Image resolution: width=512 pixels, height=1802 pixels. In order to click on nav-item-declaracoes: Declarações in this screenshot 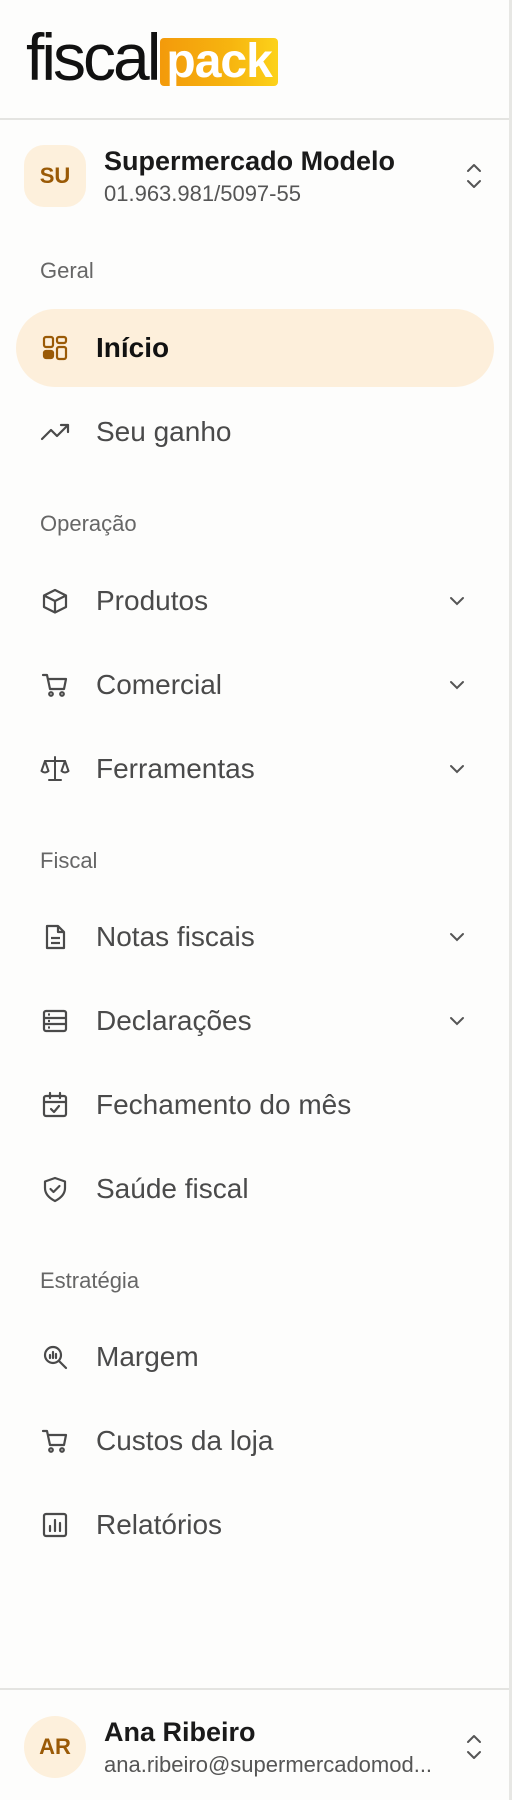, I will do `click(255, 1021)`.